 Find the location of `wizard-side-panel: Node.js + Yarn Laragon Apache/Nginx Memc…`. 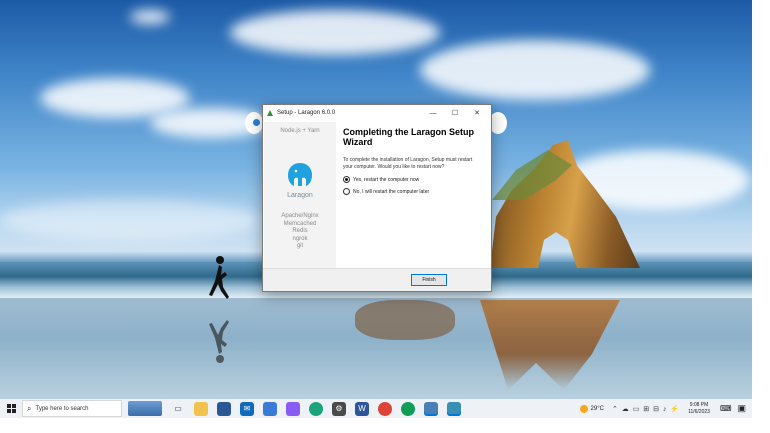

wizard-side-panel: Node.js + Yarn Laragon Apache/Nginx Memc… is located at coordinates (300, 197).